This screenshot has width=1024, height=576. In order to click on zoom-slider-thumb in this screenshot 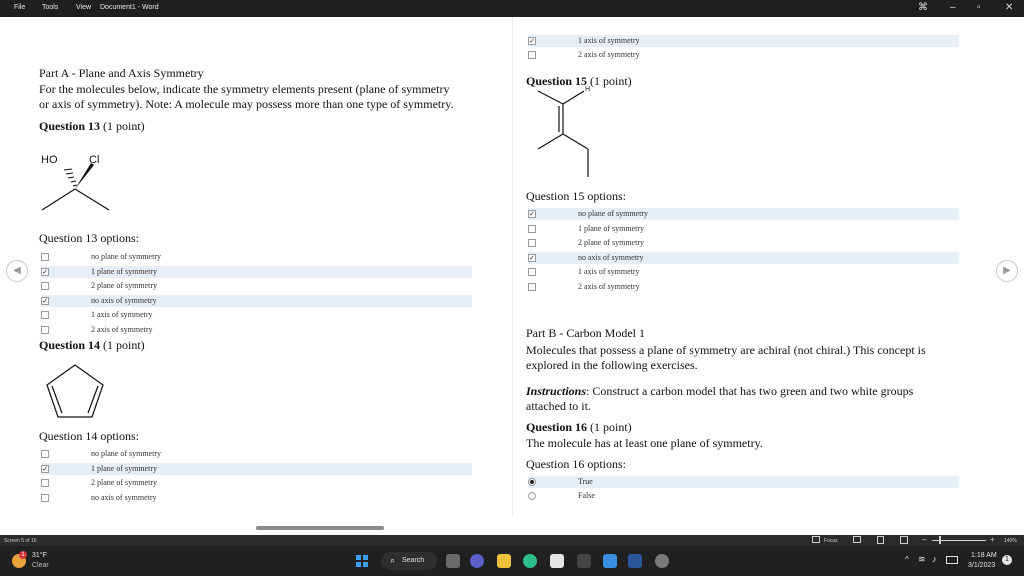, I will do `click(940, 540)`.